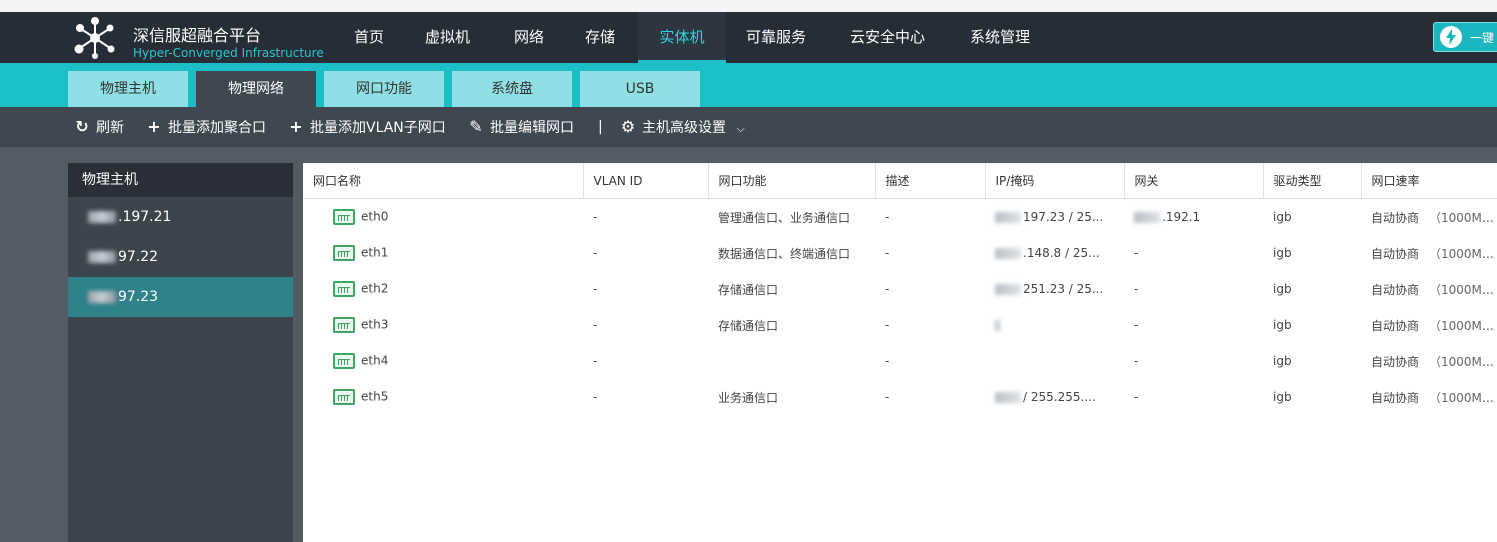 This screenshot has width=1497, height=542. I want to click on nav-item-storage: 存储, so click(600, 37).